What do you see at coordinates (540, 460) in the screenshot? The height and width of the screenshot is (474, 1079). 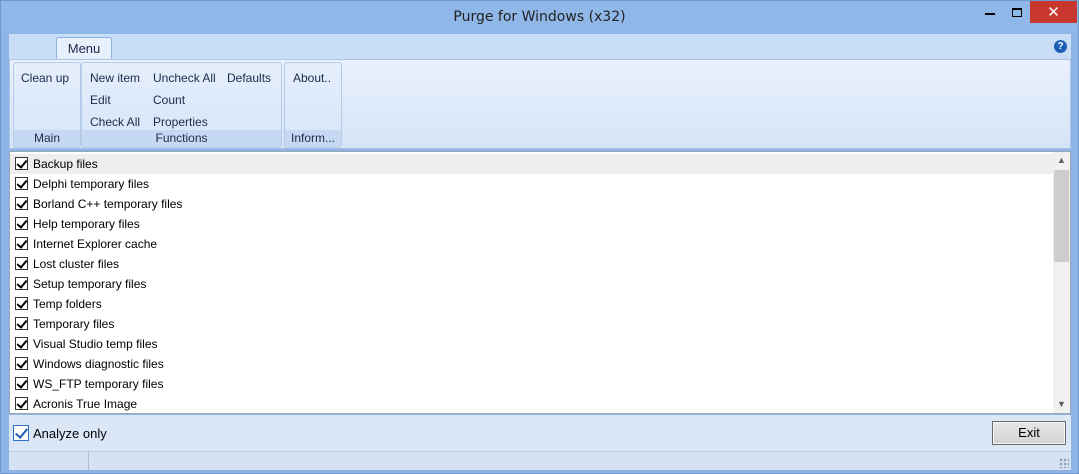 I see `status-bar` at bounding box center [540, 460].